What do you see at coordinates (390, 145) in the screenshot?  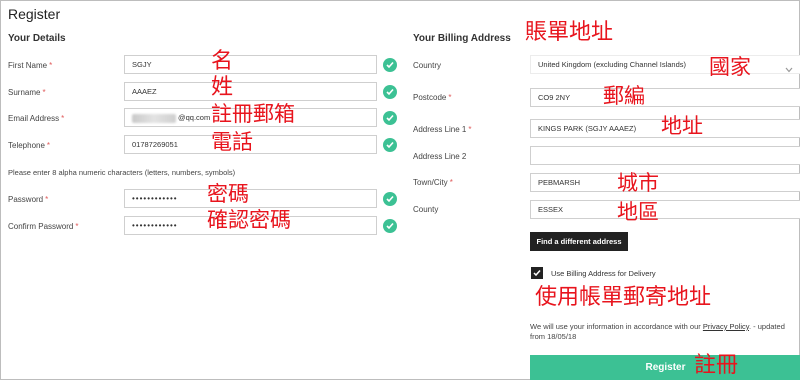 I see `telephone-valid-icon` at bounding box center [390, 145].